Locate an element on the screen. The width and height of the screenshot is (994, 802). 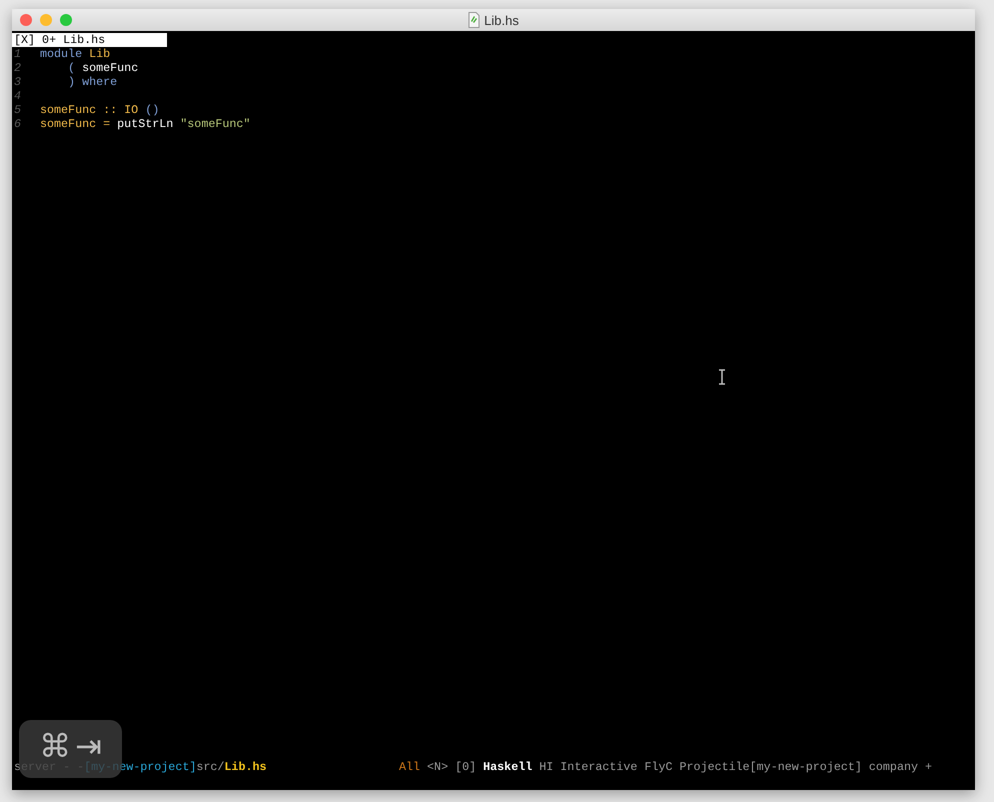
line-number: 5 is located at coordinates (17, 110).